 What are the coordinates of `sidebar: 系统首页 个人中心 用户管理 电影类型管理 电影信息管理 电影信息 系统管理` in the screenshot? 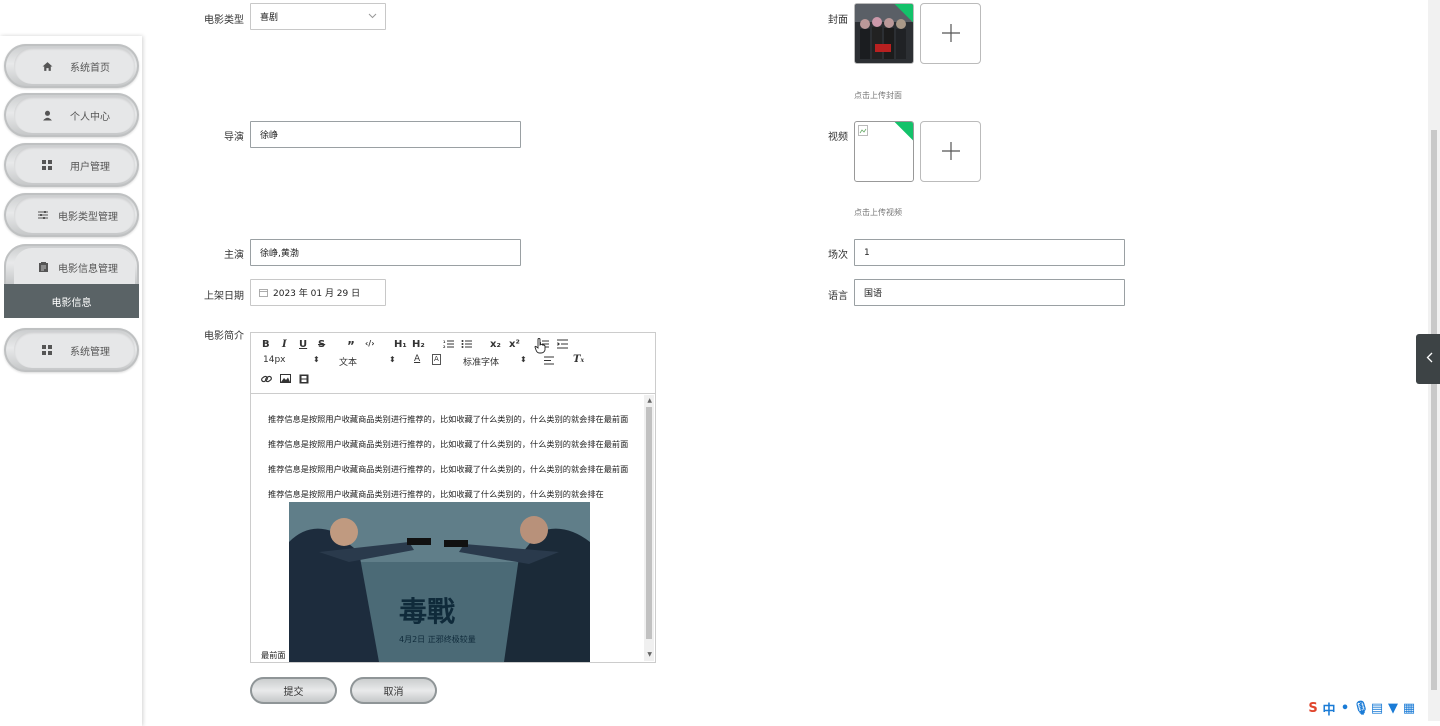 It's located at (71, 381).